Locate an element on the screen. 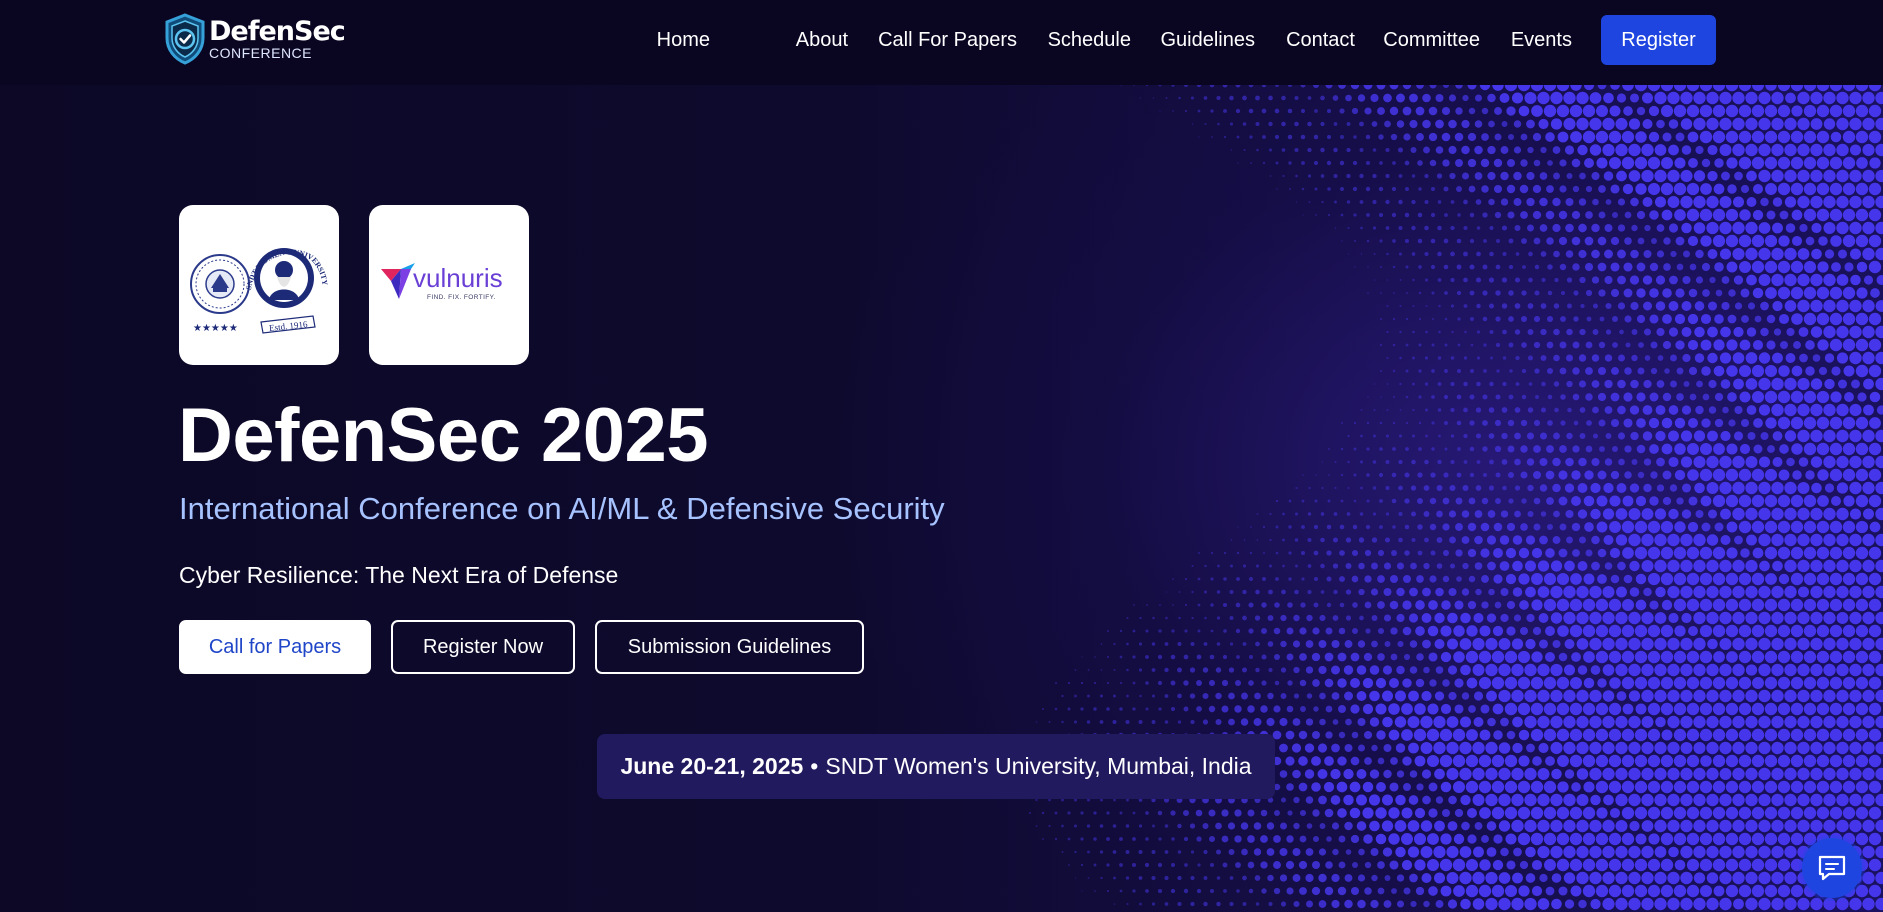 This screenshot has height=912, width=1883. sndt-university-logo: SNDT WOMEN'S UNIVERSITY ★★★★★ Estd. 1916 is located at coordinates (259, 285).